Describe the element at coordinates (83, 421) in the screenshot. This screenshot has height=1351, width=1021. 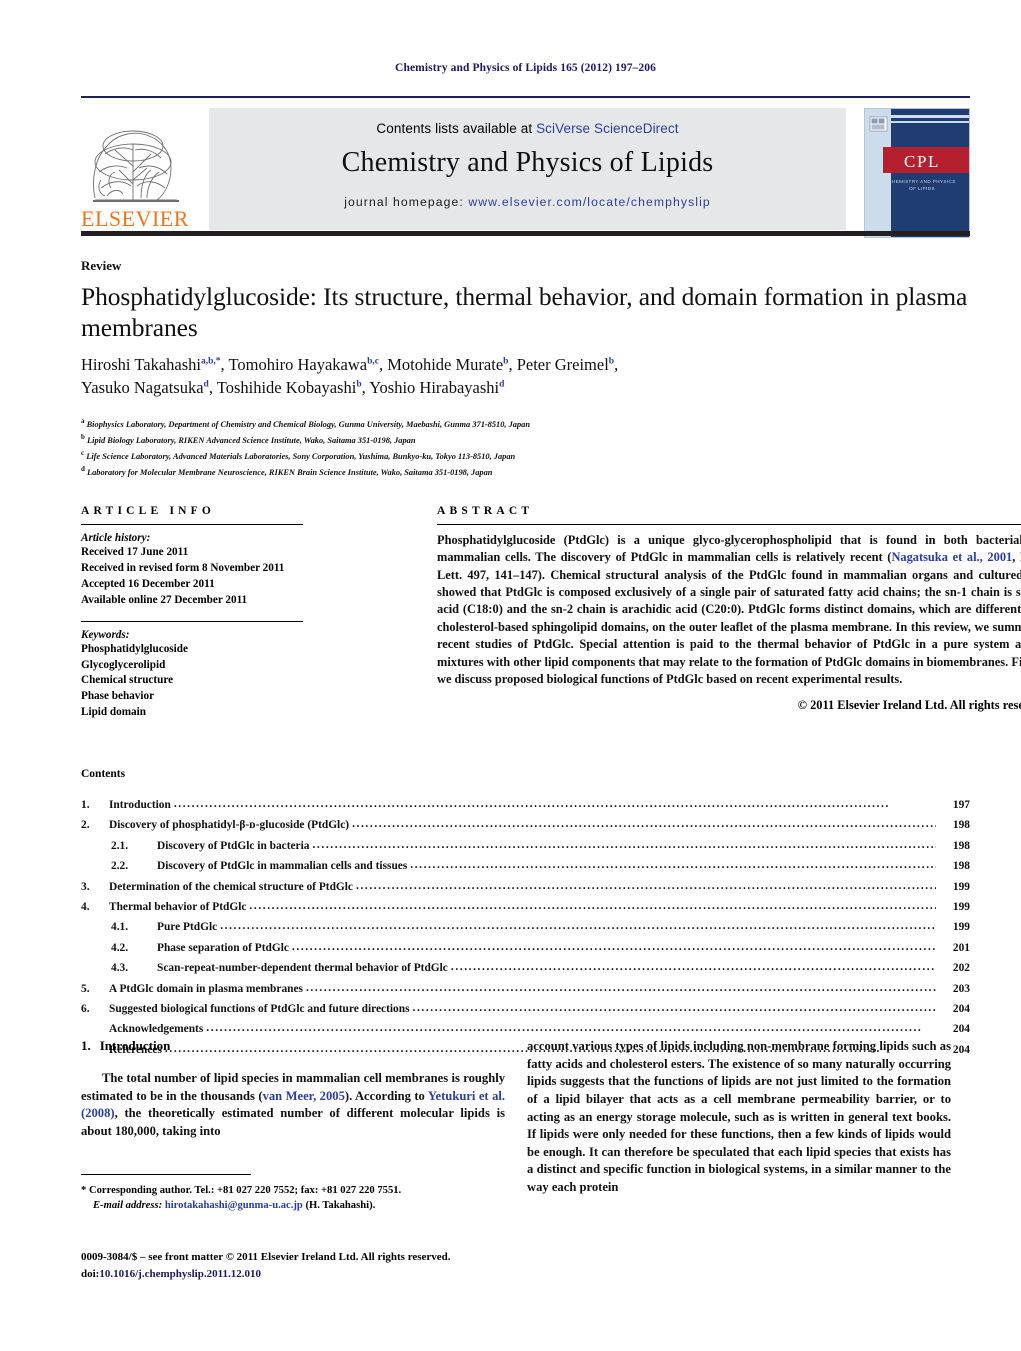
I see `affiliation-marker: a` at that location.